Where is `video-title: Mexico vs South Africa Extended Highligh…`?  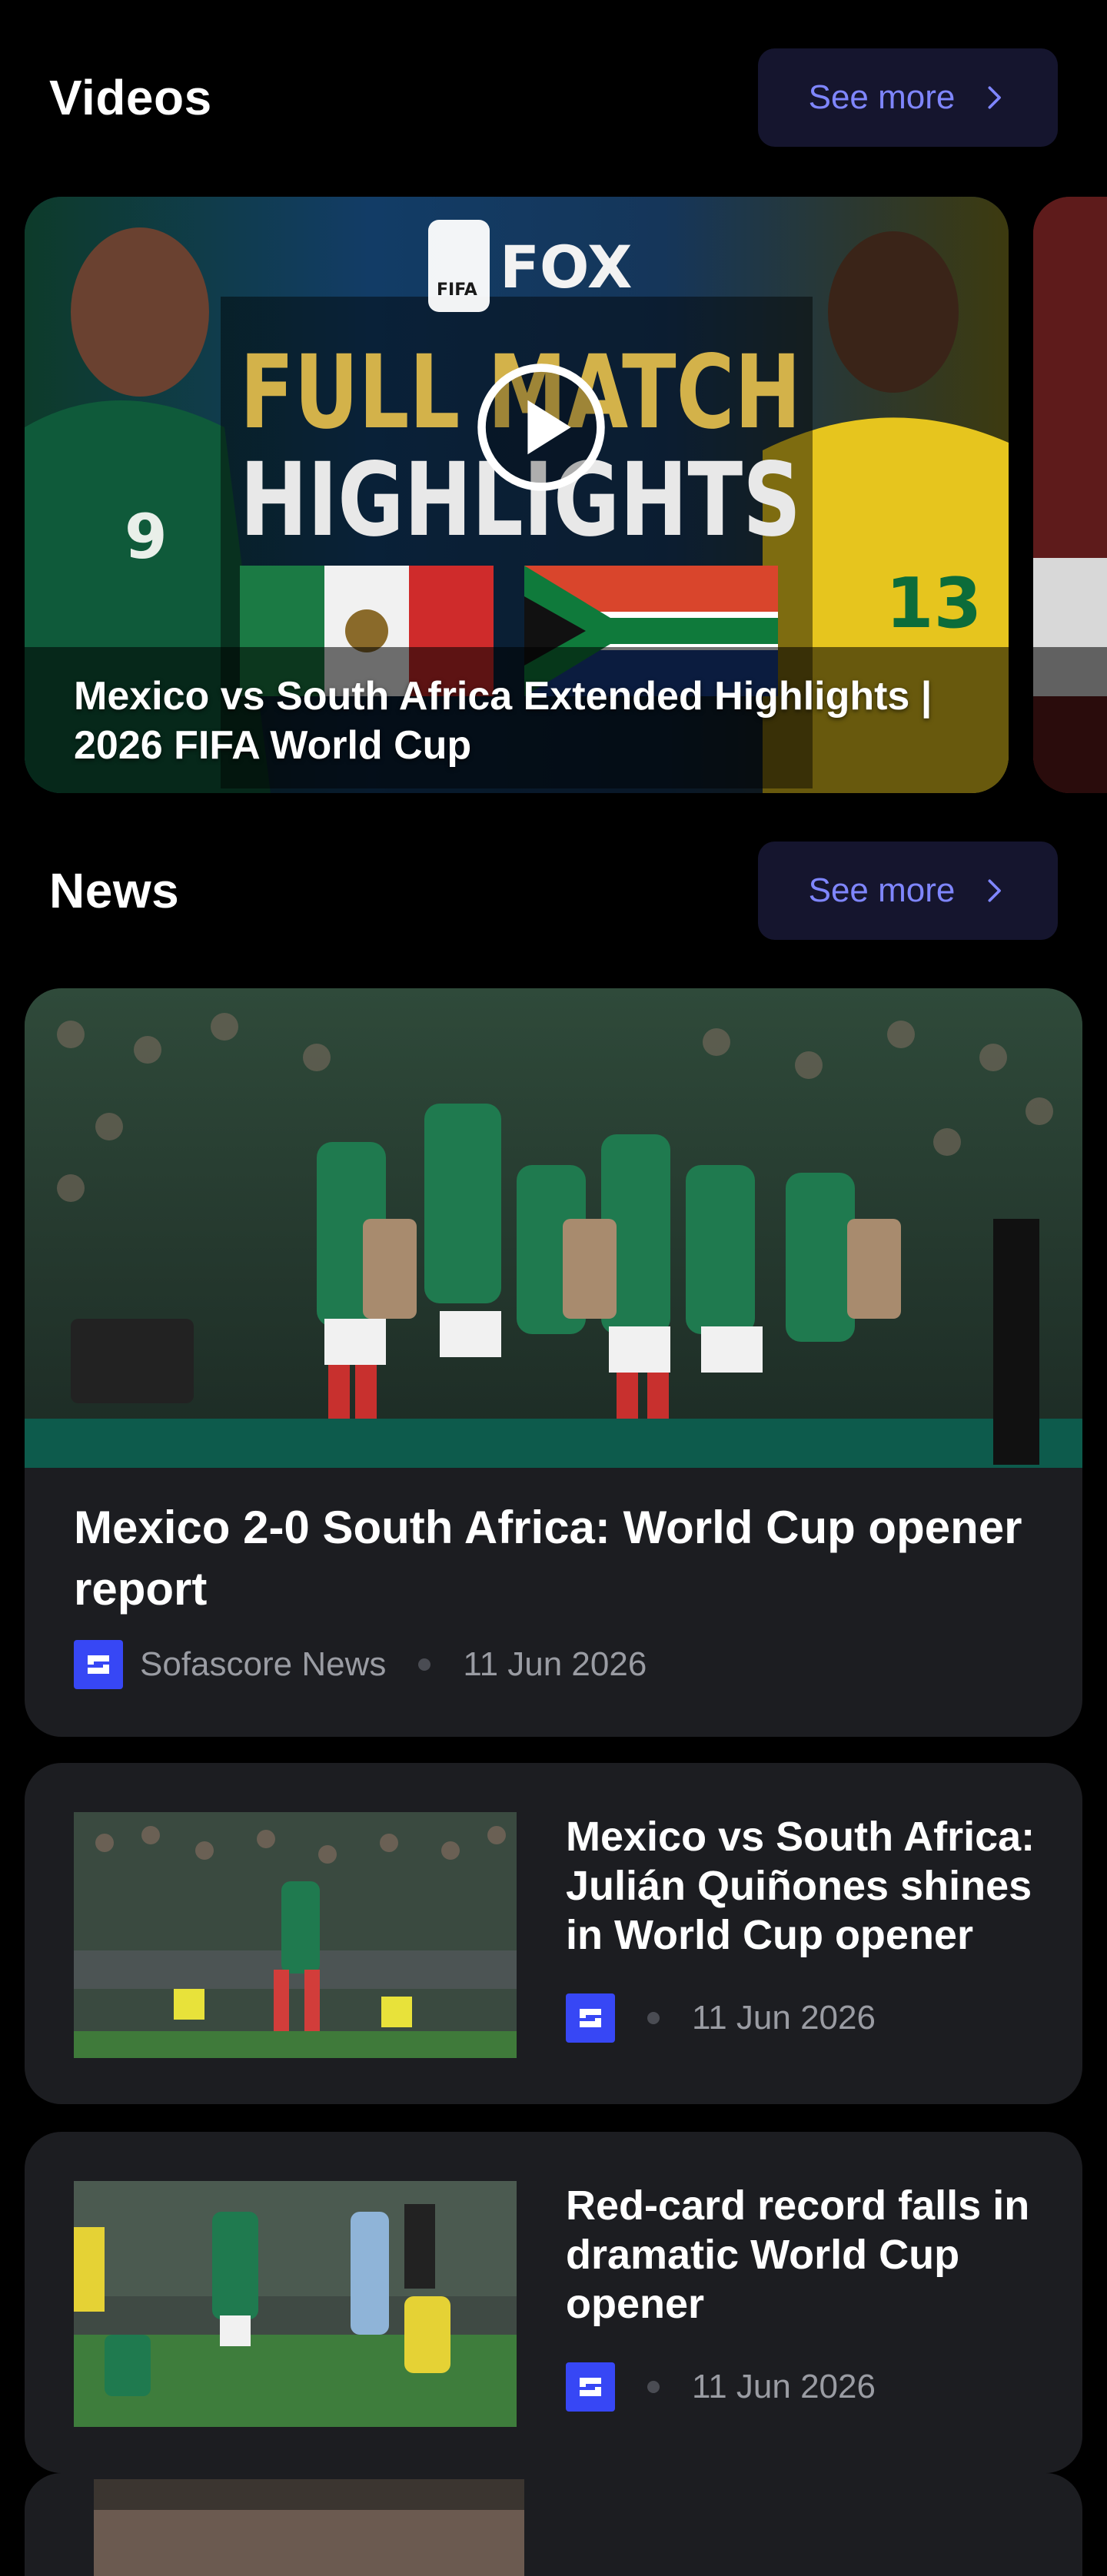
video-title: Mexico vs South Africa Extended Highligh… is located at coordinates (503, 721).